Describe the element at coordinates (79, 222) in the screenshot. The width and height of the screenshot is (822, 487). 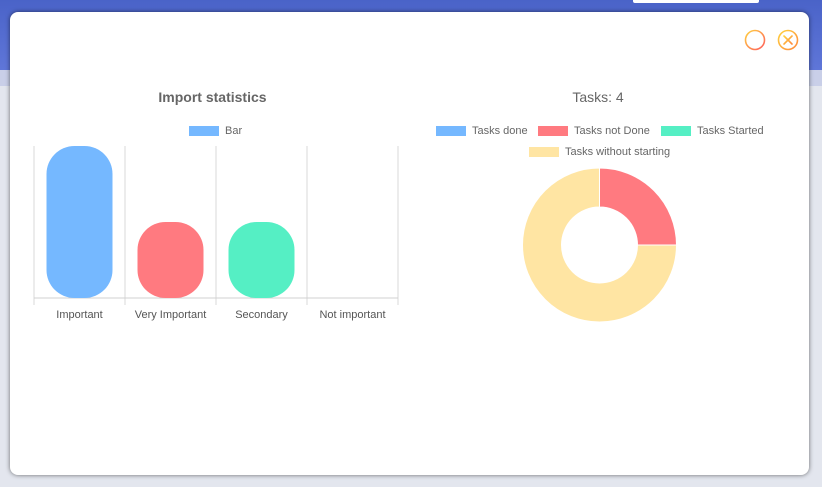
I see `bar-important` at that location.